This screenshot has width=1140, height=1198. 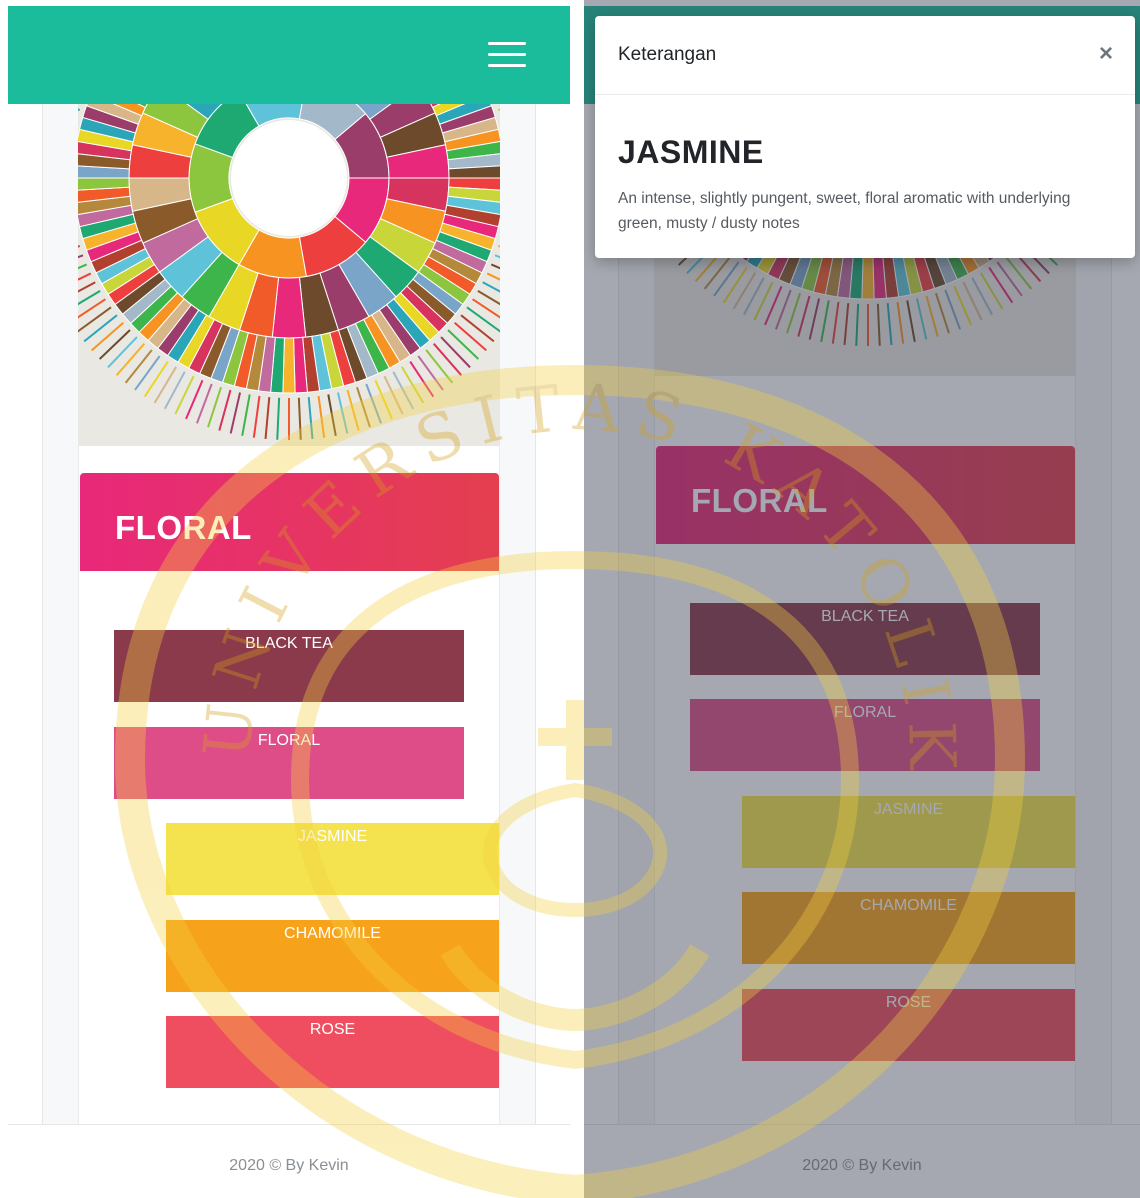 What do you see at coordinates (289, 272) in the screenshot?
I see `flavor-wheel-graphic` at bounding box center [289, 272].